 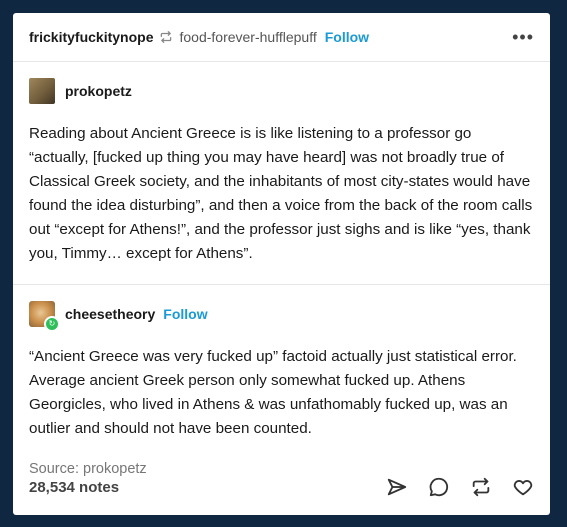 What do you see at coordinates (52, 324) in the screenshot?
I see `online-badge-icon: ↻` at bounding box center [52, 324].